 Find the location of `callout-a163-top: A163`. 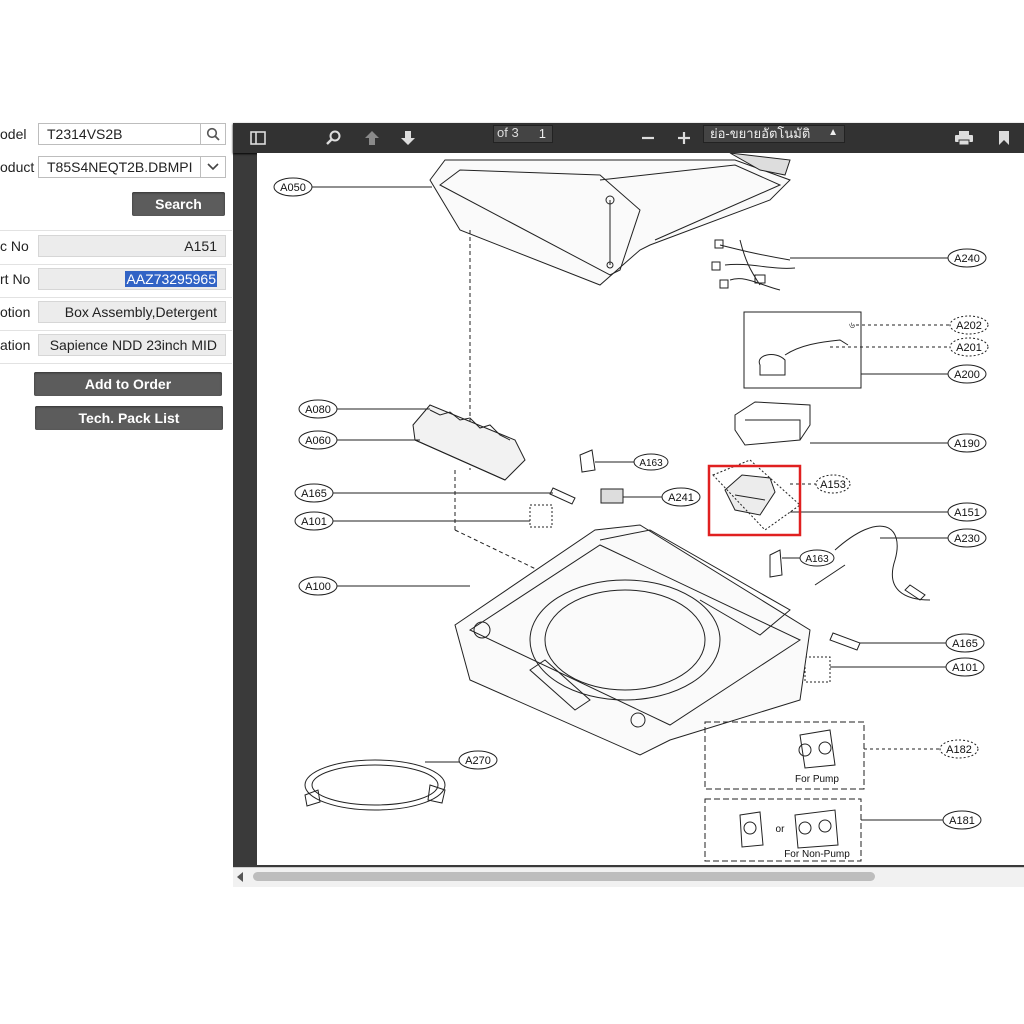

callout-a163-top: A163 is located at coordinates (651, 463).